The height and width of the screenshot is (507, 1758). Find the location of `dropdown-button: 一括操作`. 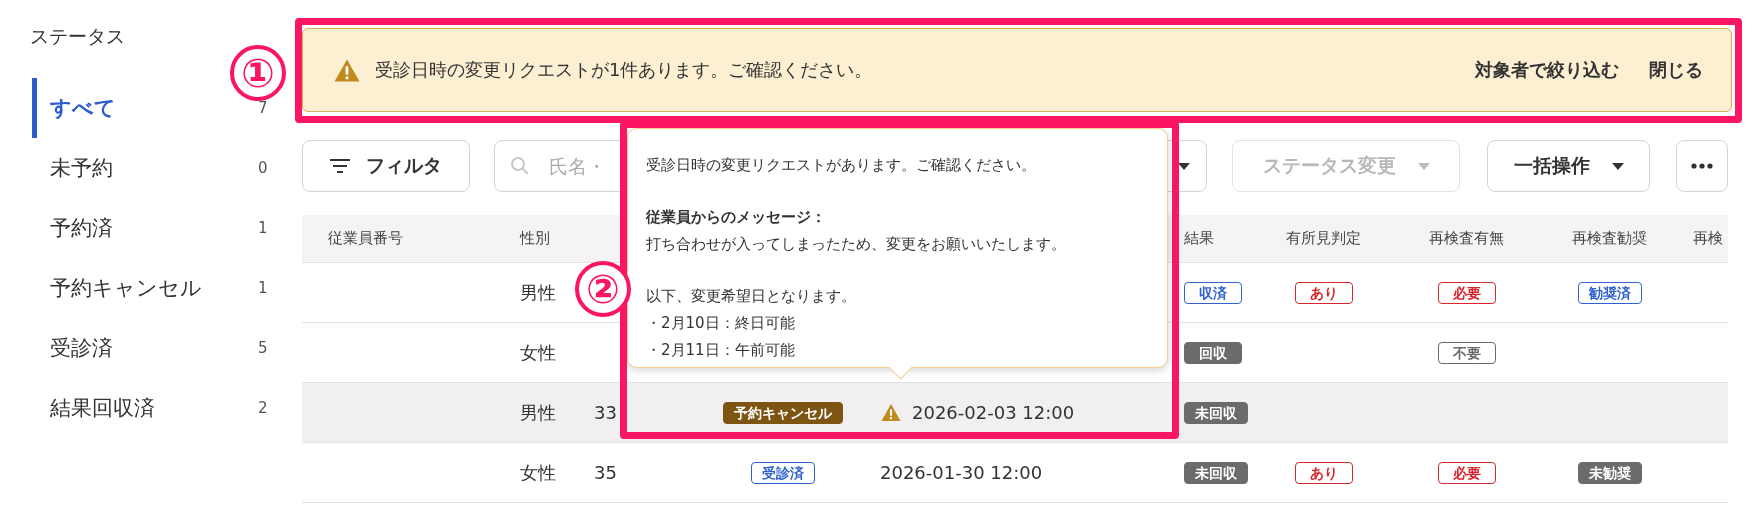

dropdown-button: 一括操作 is located at coordinates (1568, 166).